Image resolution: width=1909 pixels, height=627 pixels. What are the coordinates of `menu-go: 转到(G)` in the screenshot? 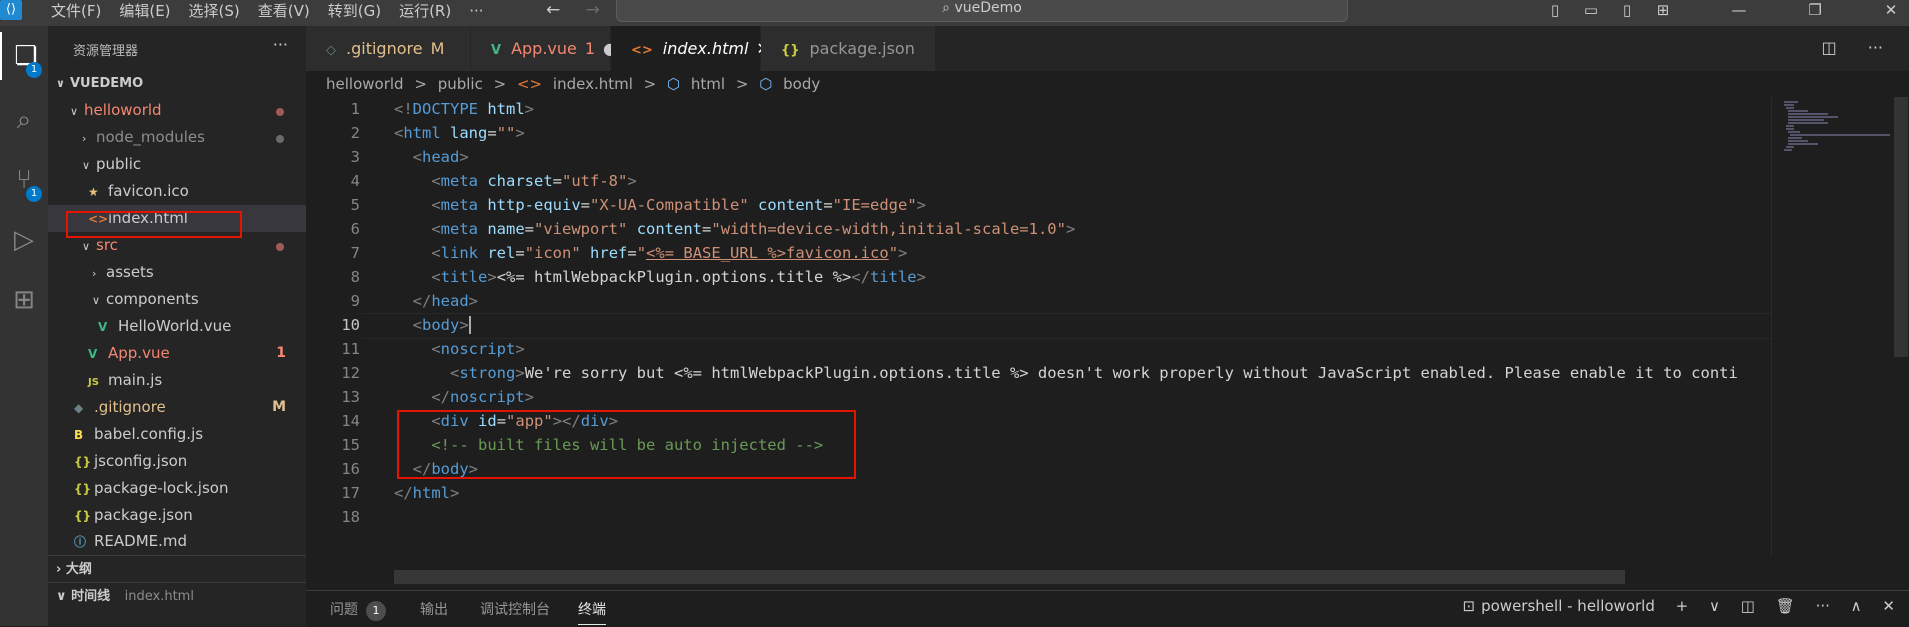 It's located at (354, 11).